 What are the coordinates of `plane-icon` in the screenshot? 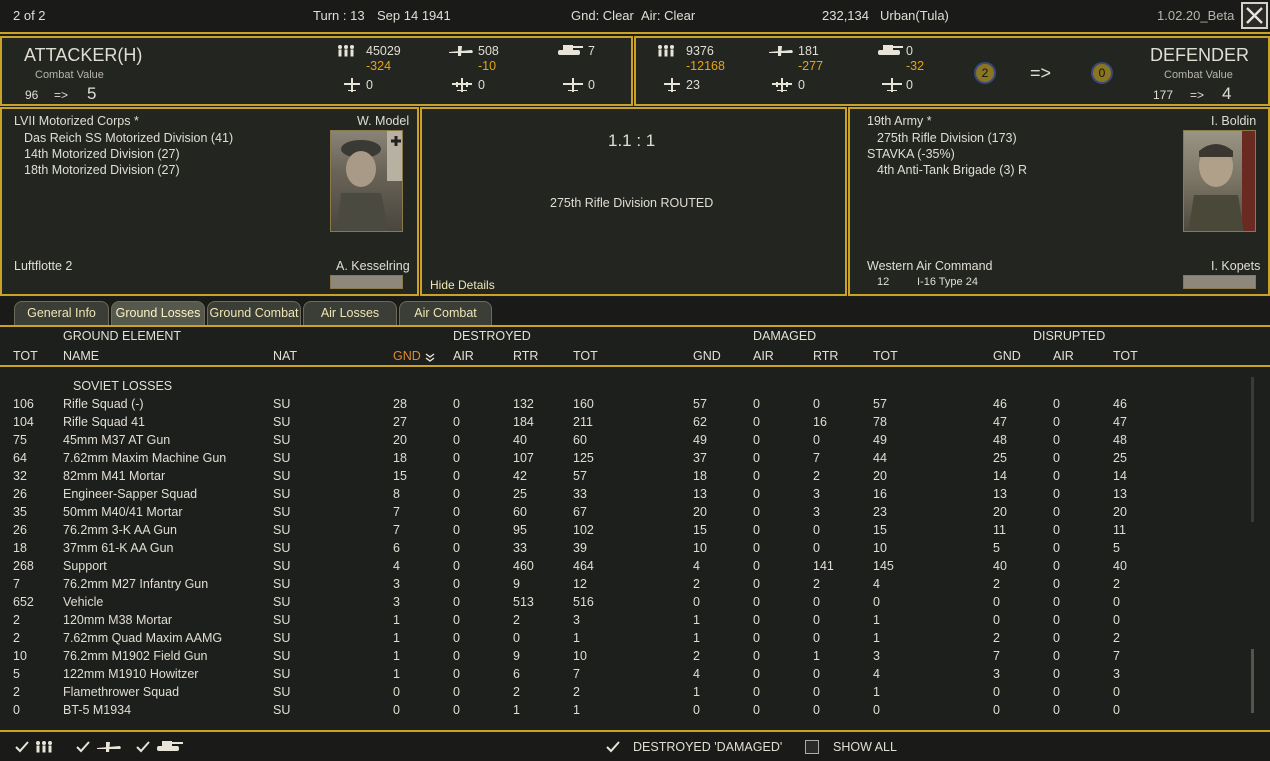 It's located at (781, 51).